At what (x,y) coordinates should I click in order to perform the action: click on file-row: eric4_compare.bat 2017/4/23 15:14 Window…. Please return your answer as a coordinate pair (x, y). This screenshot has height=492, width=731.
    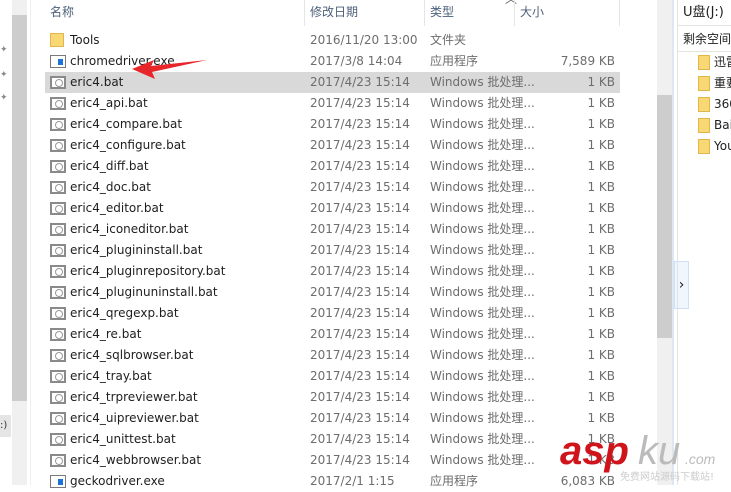
    Looking at the image, I should click on (332, 124).